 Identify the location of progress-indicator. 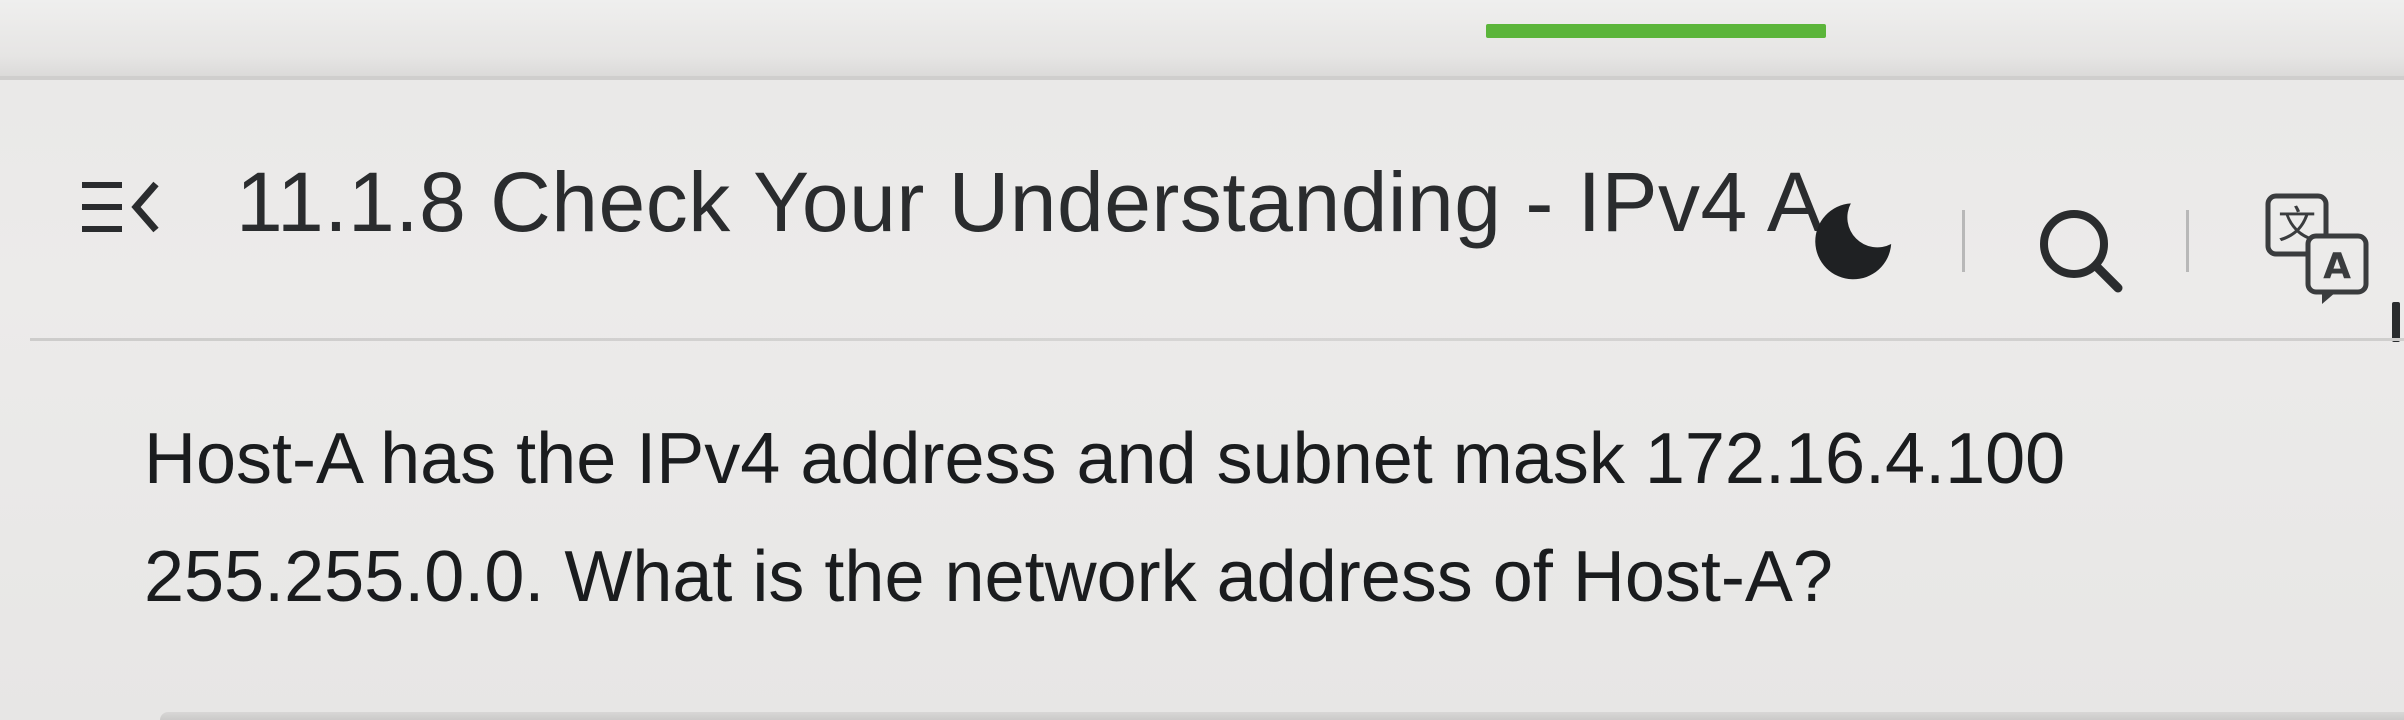
(1656, 31).